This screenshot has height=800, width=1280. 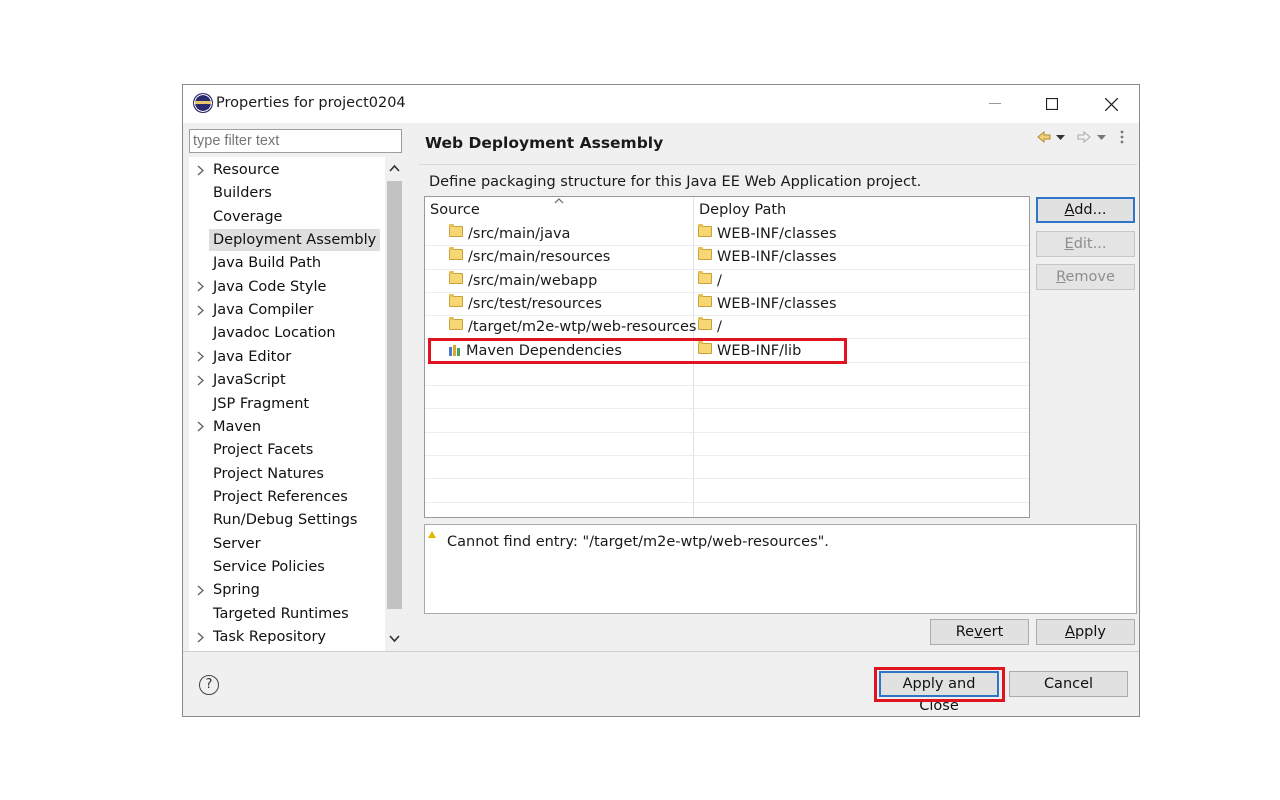 What do you see at coordinates (268, 474) in the screenshot?
I see `tree-item: Project Natures` at bounding box center [268, 474].